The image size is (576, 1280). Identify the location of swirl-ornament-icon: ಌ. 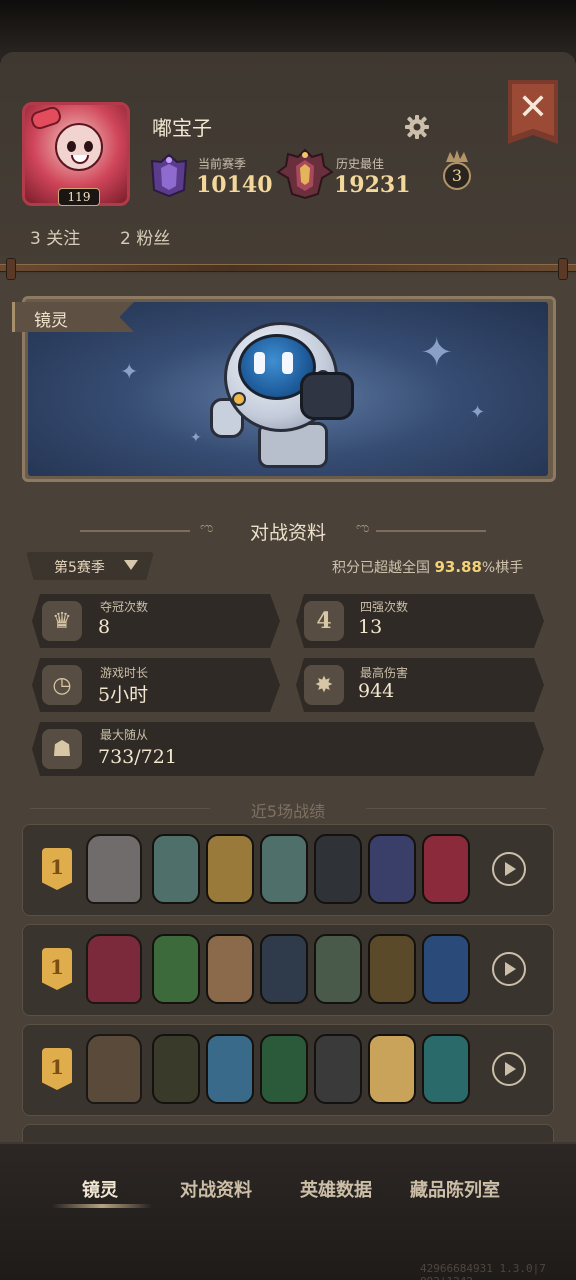
(363, 528).